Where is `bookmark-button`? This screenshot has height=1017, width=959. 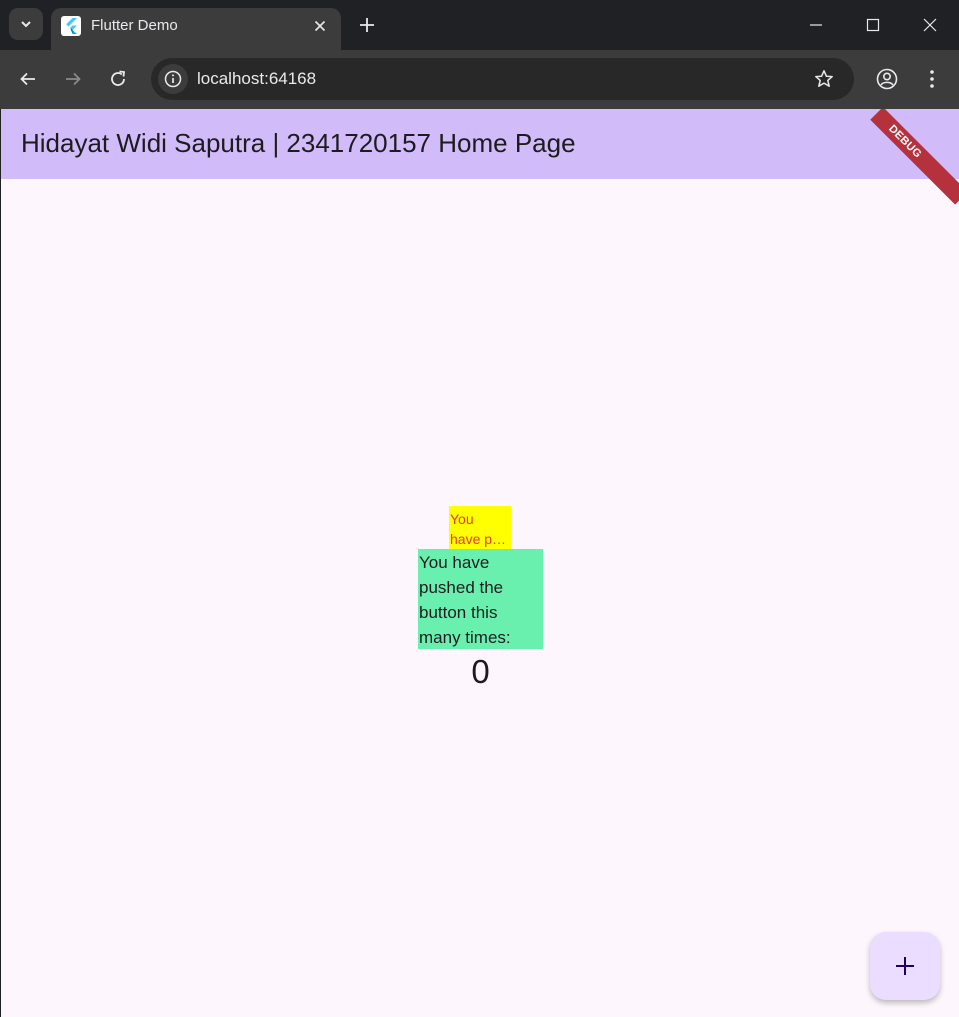
bookmark-button is located at coordinates (824, 79).